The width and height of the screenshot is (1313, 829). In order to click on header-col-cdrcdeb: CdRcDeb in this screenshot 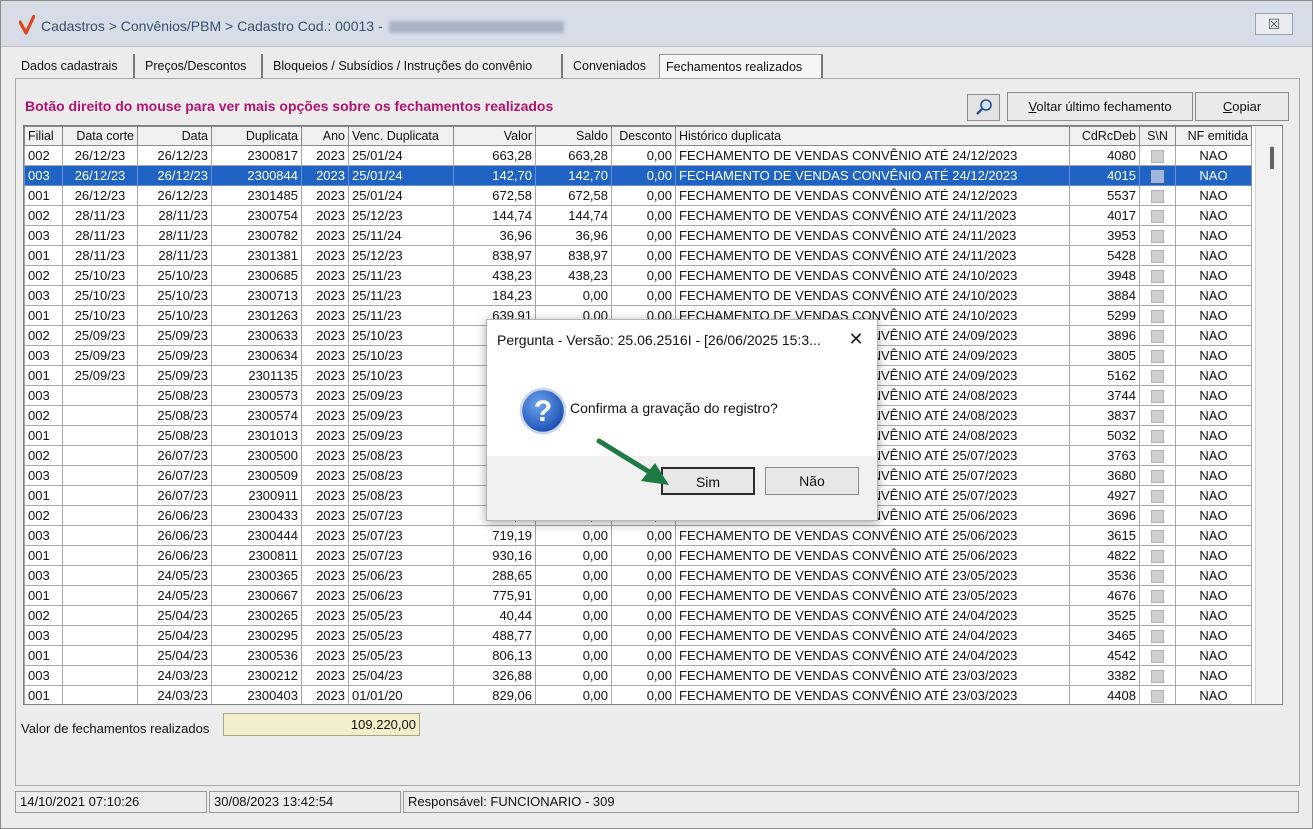, I will do `click(1104, 136)`.